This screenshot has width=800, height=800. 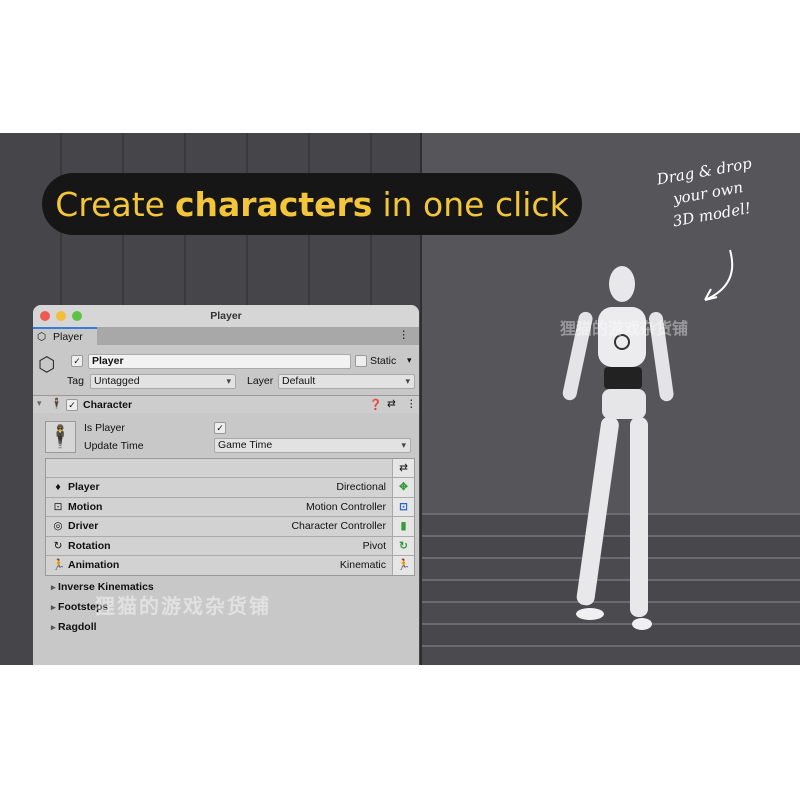 What do you see at coordinates (230, 468) in the screenshot?
I see `kernel-list-header: ⇄` at bounding box center [230, 468].